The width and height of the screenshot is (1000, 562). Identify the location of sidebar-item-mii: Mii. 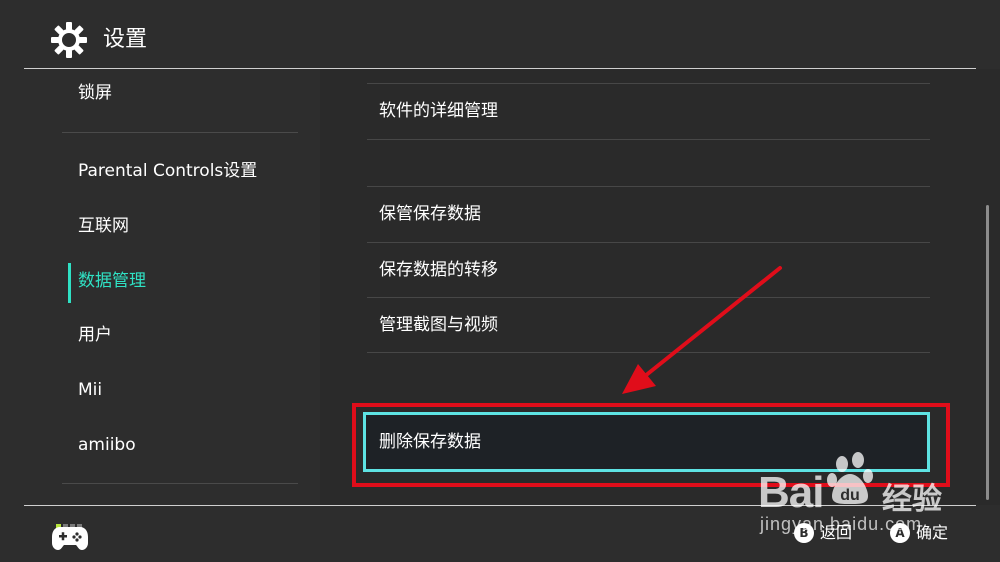
(180, 390).